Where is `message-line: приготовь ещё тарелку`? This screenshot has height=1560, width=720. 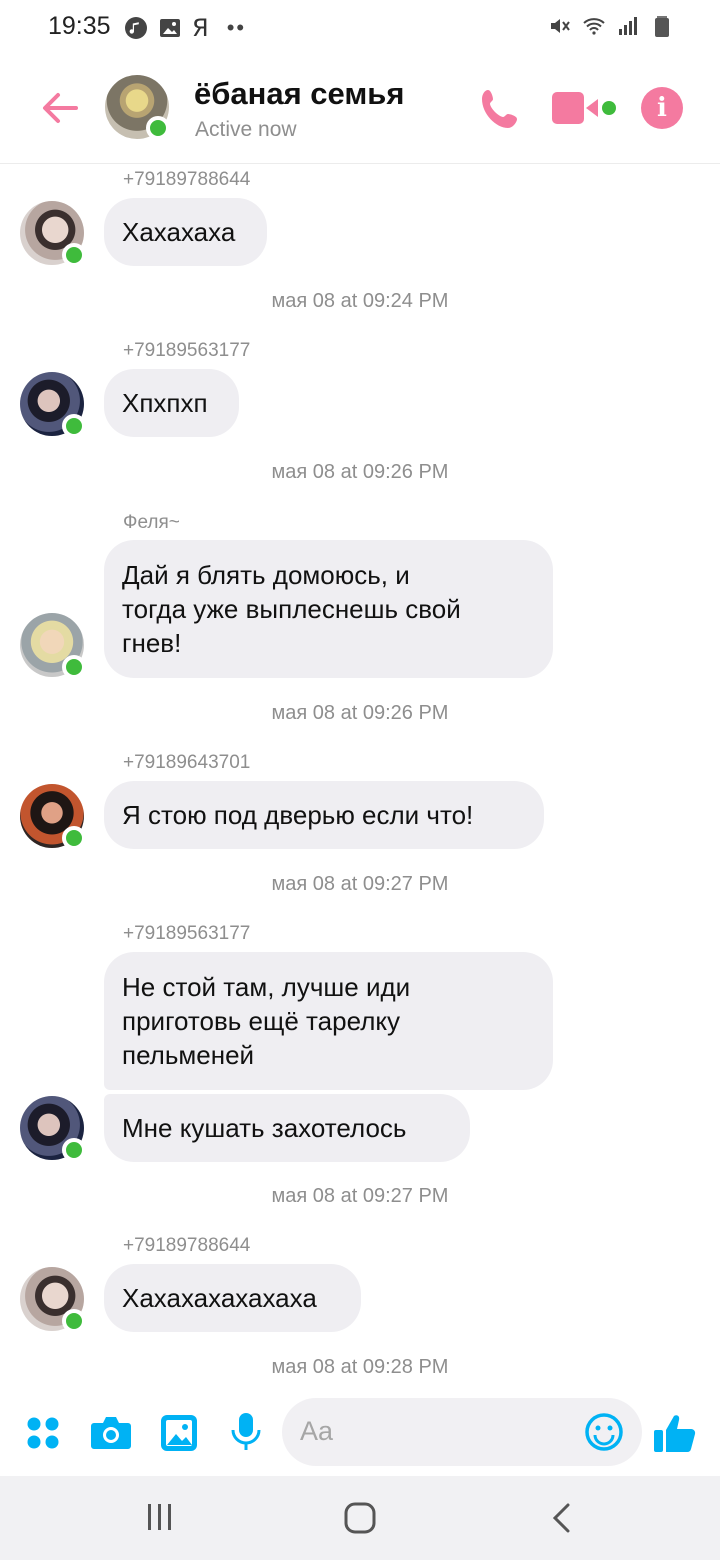 message-line: приготовь ещё тарелку is located at coordinates (261, 1021).